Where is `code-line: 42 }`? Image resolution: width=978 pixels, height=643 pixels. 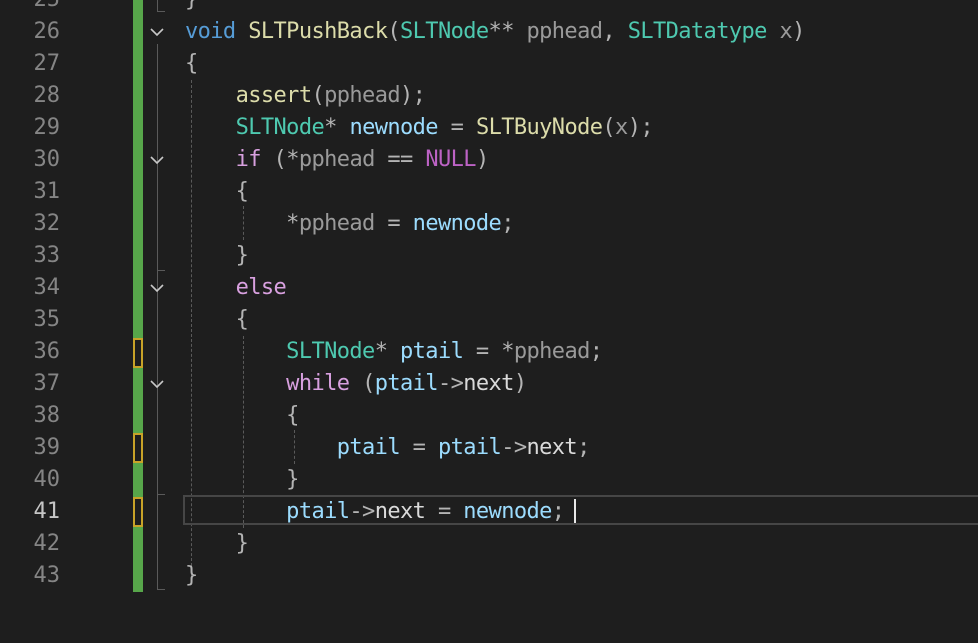
code-line: 42 } is located at coordinates (489, 544).